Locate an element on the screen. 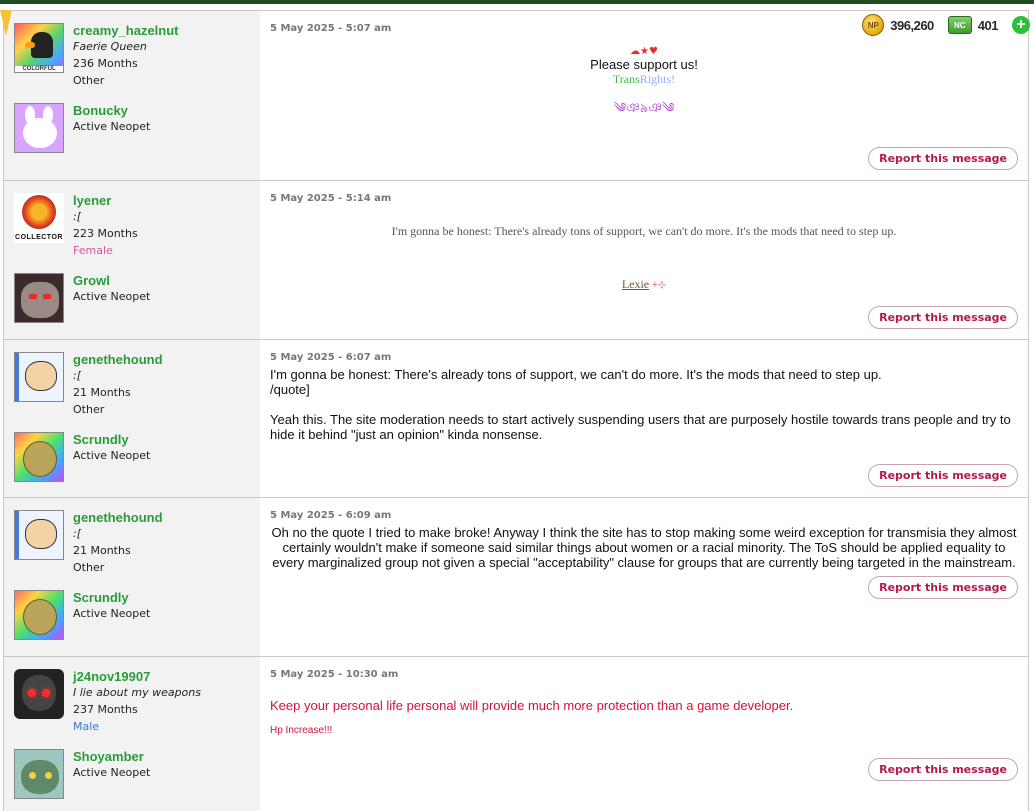 The width and height of the screenshot is (1034, 811). account-age: 236 Months is located at coordinates (105, 63).